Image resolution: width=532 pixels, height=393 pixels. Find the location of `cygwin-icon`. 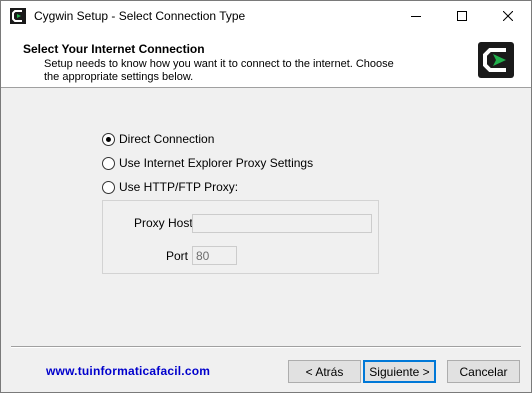

cygwin-icon is located at coordinates (18, 16).